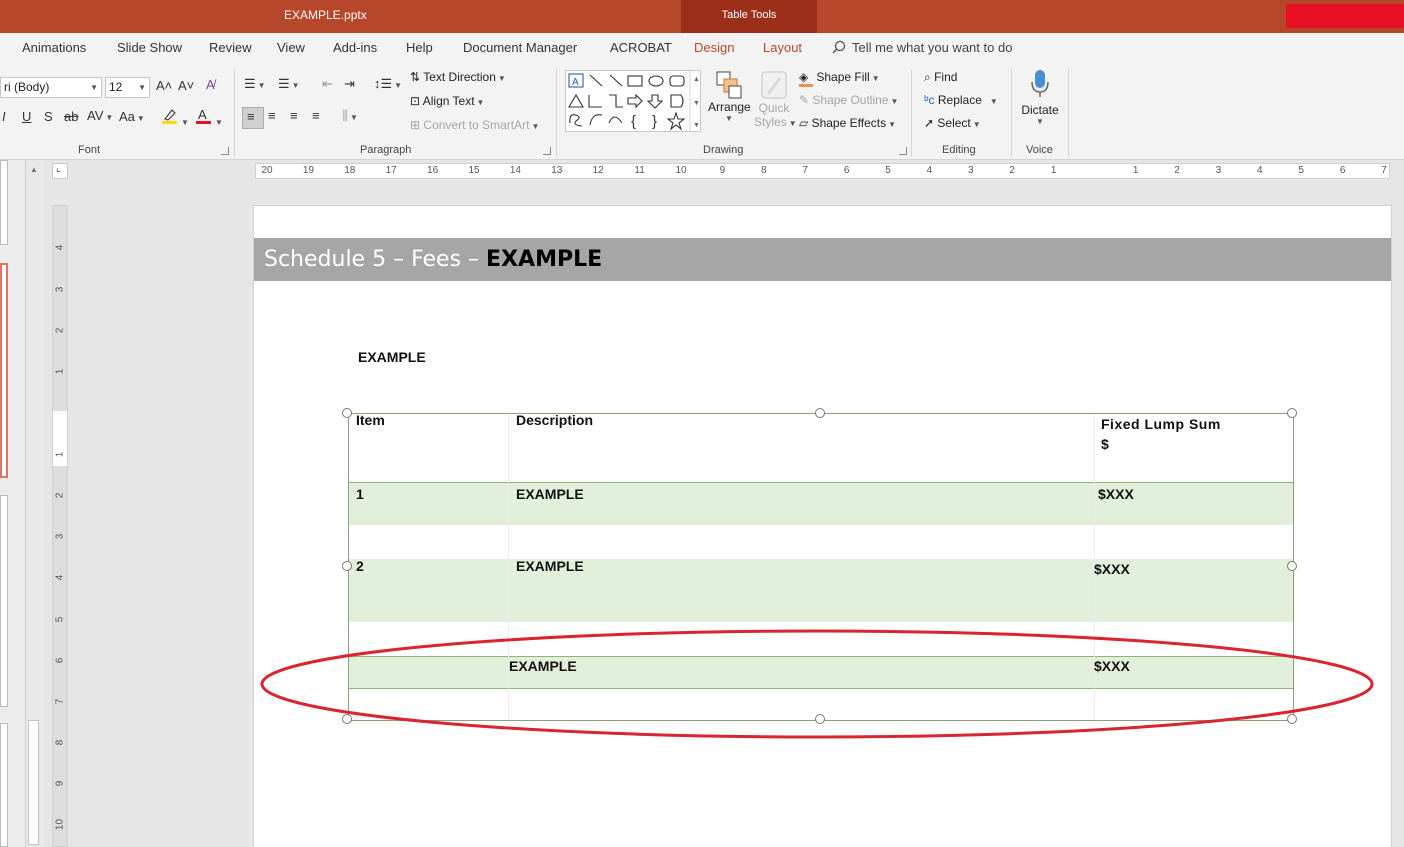 This screenshot has height=847, width=1404. Describe the element at coordinates (839, 78) in the screenshot. I see `shape-fill-button: ◈ Shape Fill ▼` at that location.